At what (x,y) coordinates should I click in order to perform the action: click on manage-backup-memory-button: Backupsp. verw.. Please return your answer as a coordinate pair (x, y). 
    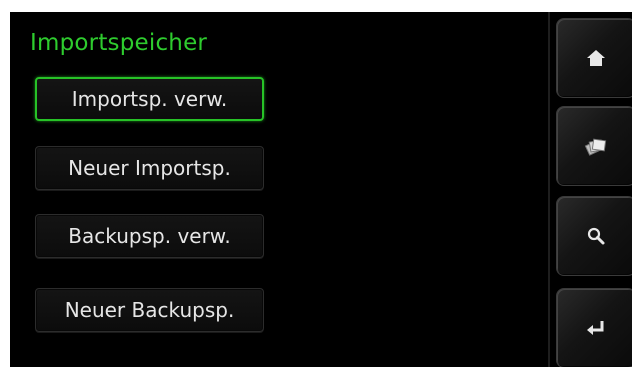
    Looking at the image, I should click on (149, 236).